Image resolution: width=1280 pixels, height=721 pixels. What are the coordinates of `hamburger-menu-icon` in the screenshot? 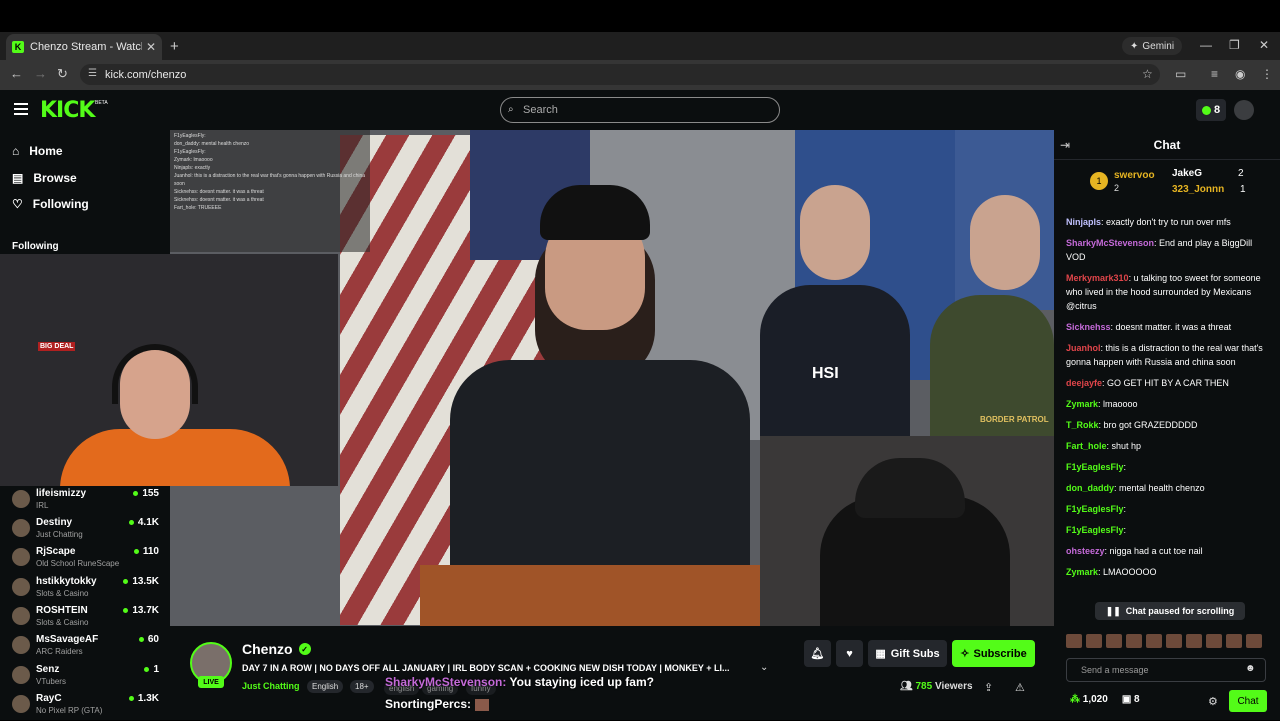 It's located at (21, 109).